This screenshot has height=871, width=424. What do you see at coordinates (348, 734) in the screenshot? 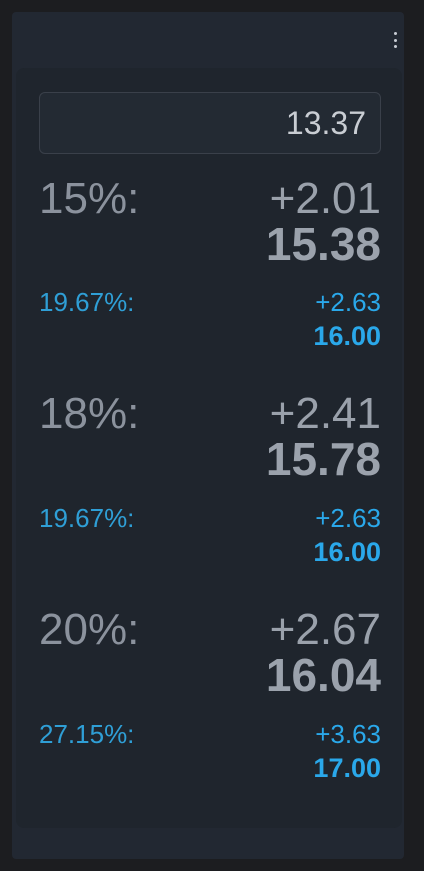
I see `rounded-tip-amount: +3.63` at bounding box center [348, 734].